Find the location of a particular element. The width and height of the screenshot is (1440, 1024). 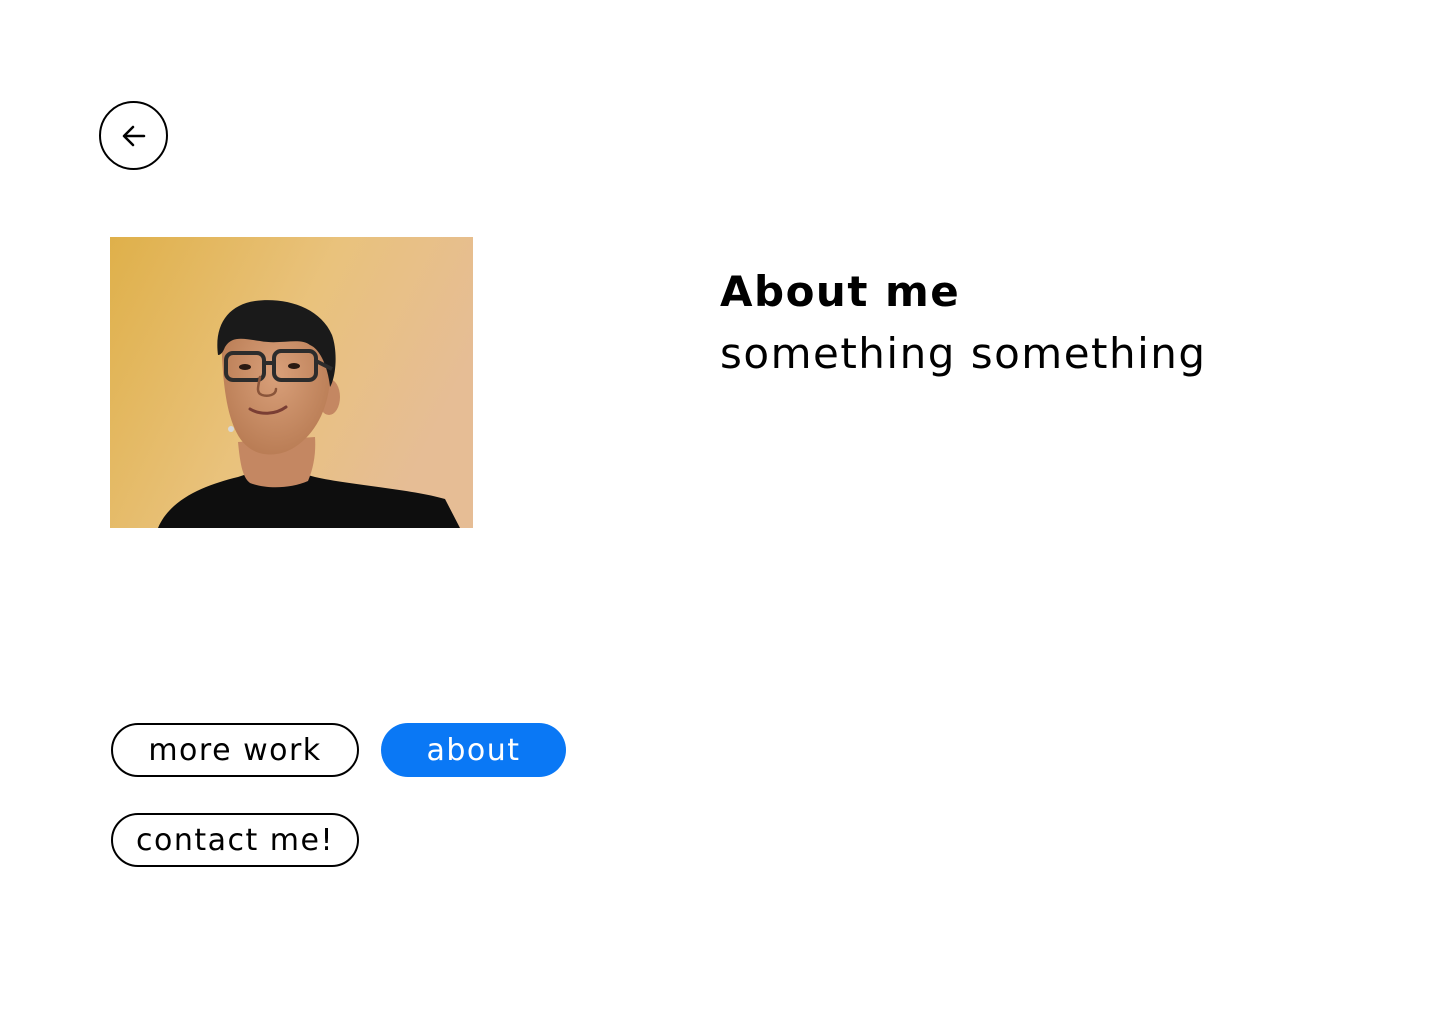

more-work-button: more work is located at coordinates (235, 750).